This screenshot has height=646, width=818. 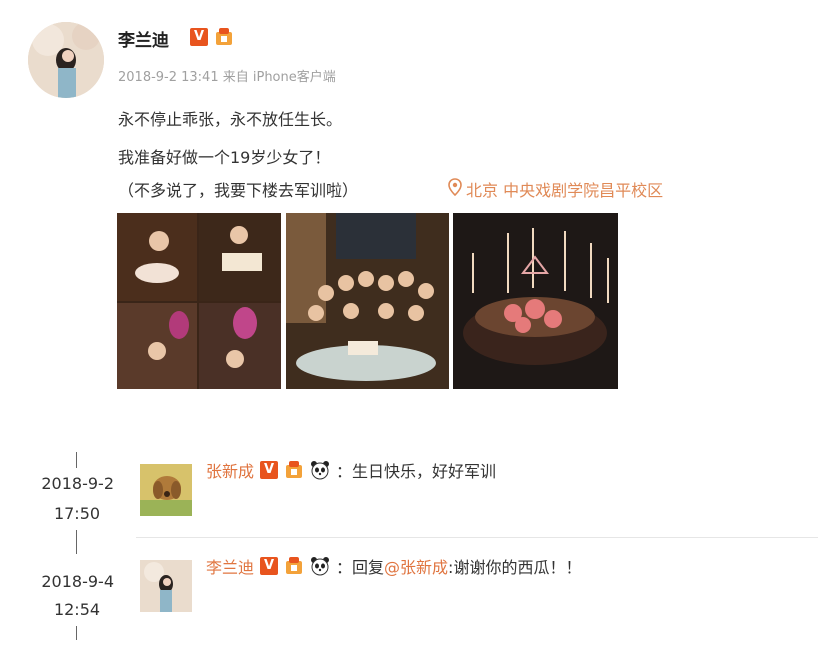 What do you see at coordinates (230, 566) in the screenshot?
I see `commenter-name: 李兰迪` at bounding box center [230, 566].